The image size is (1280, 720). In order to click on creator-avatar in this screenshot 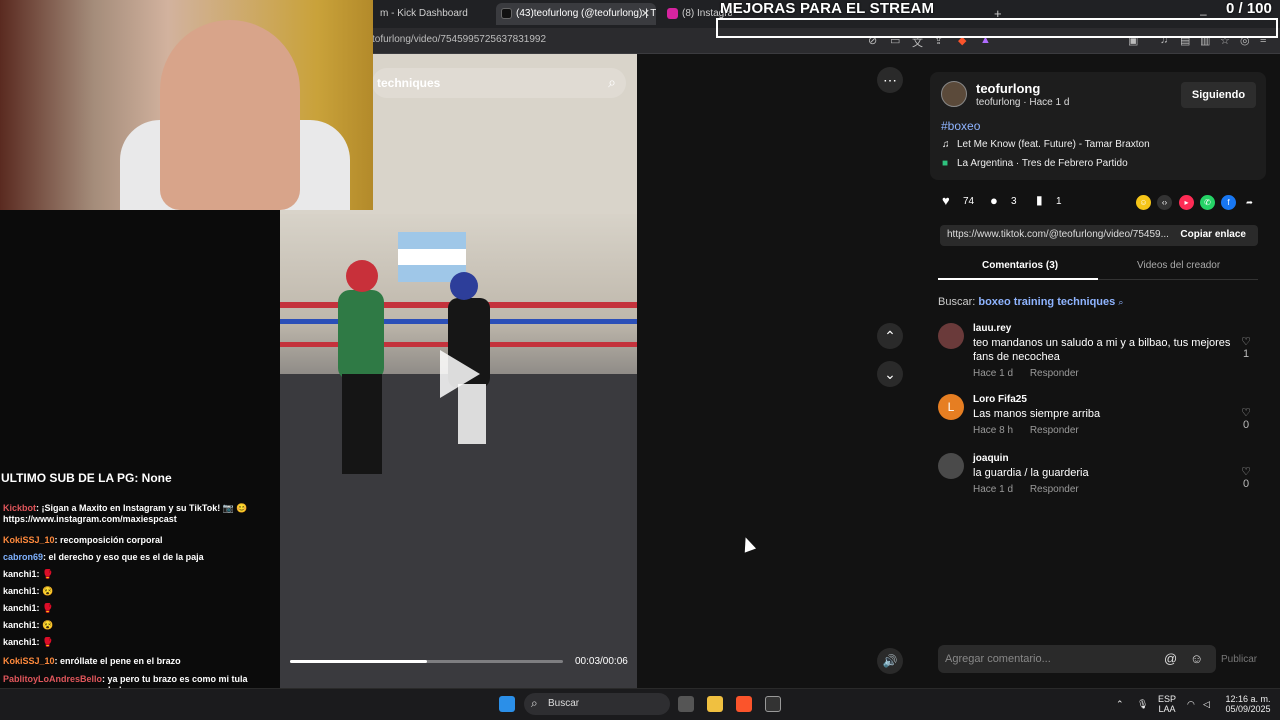, I will do `click(954, 94)`.